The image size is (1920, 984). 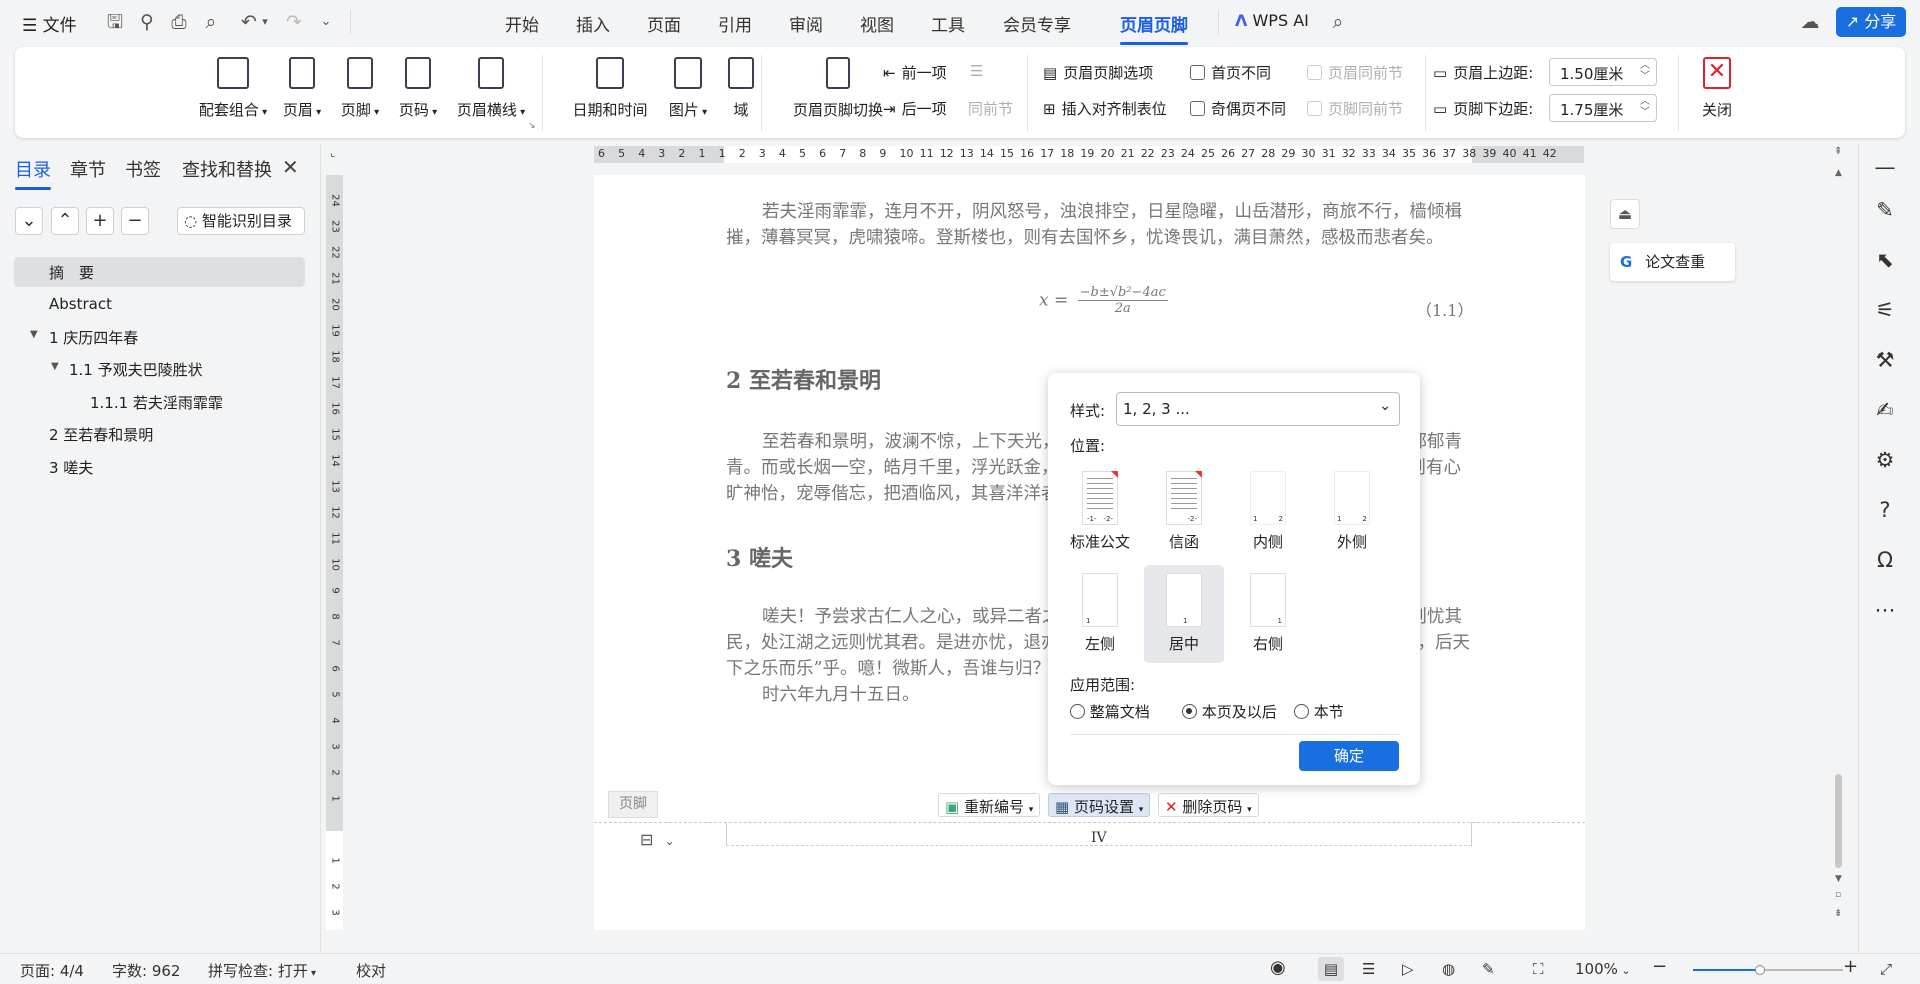 I want to click on position-center: 1 居中, so click(x=1184, y=614).